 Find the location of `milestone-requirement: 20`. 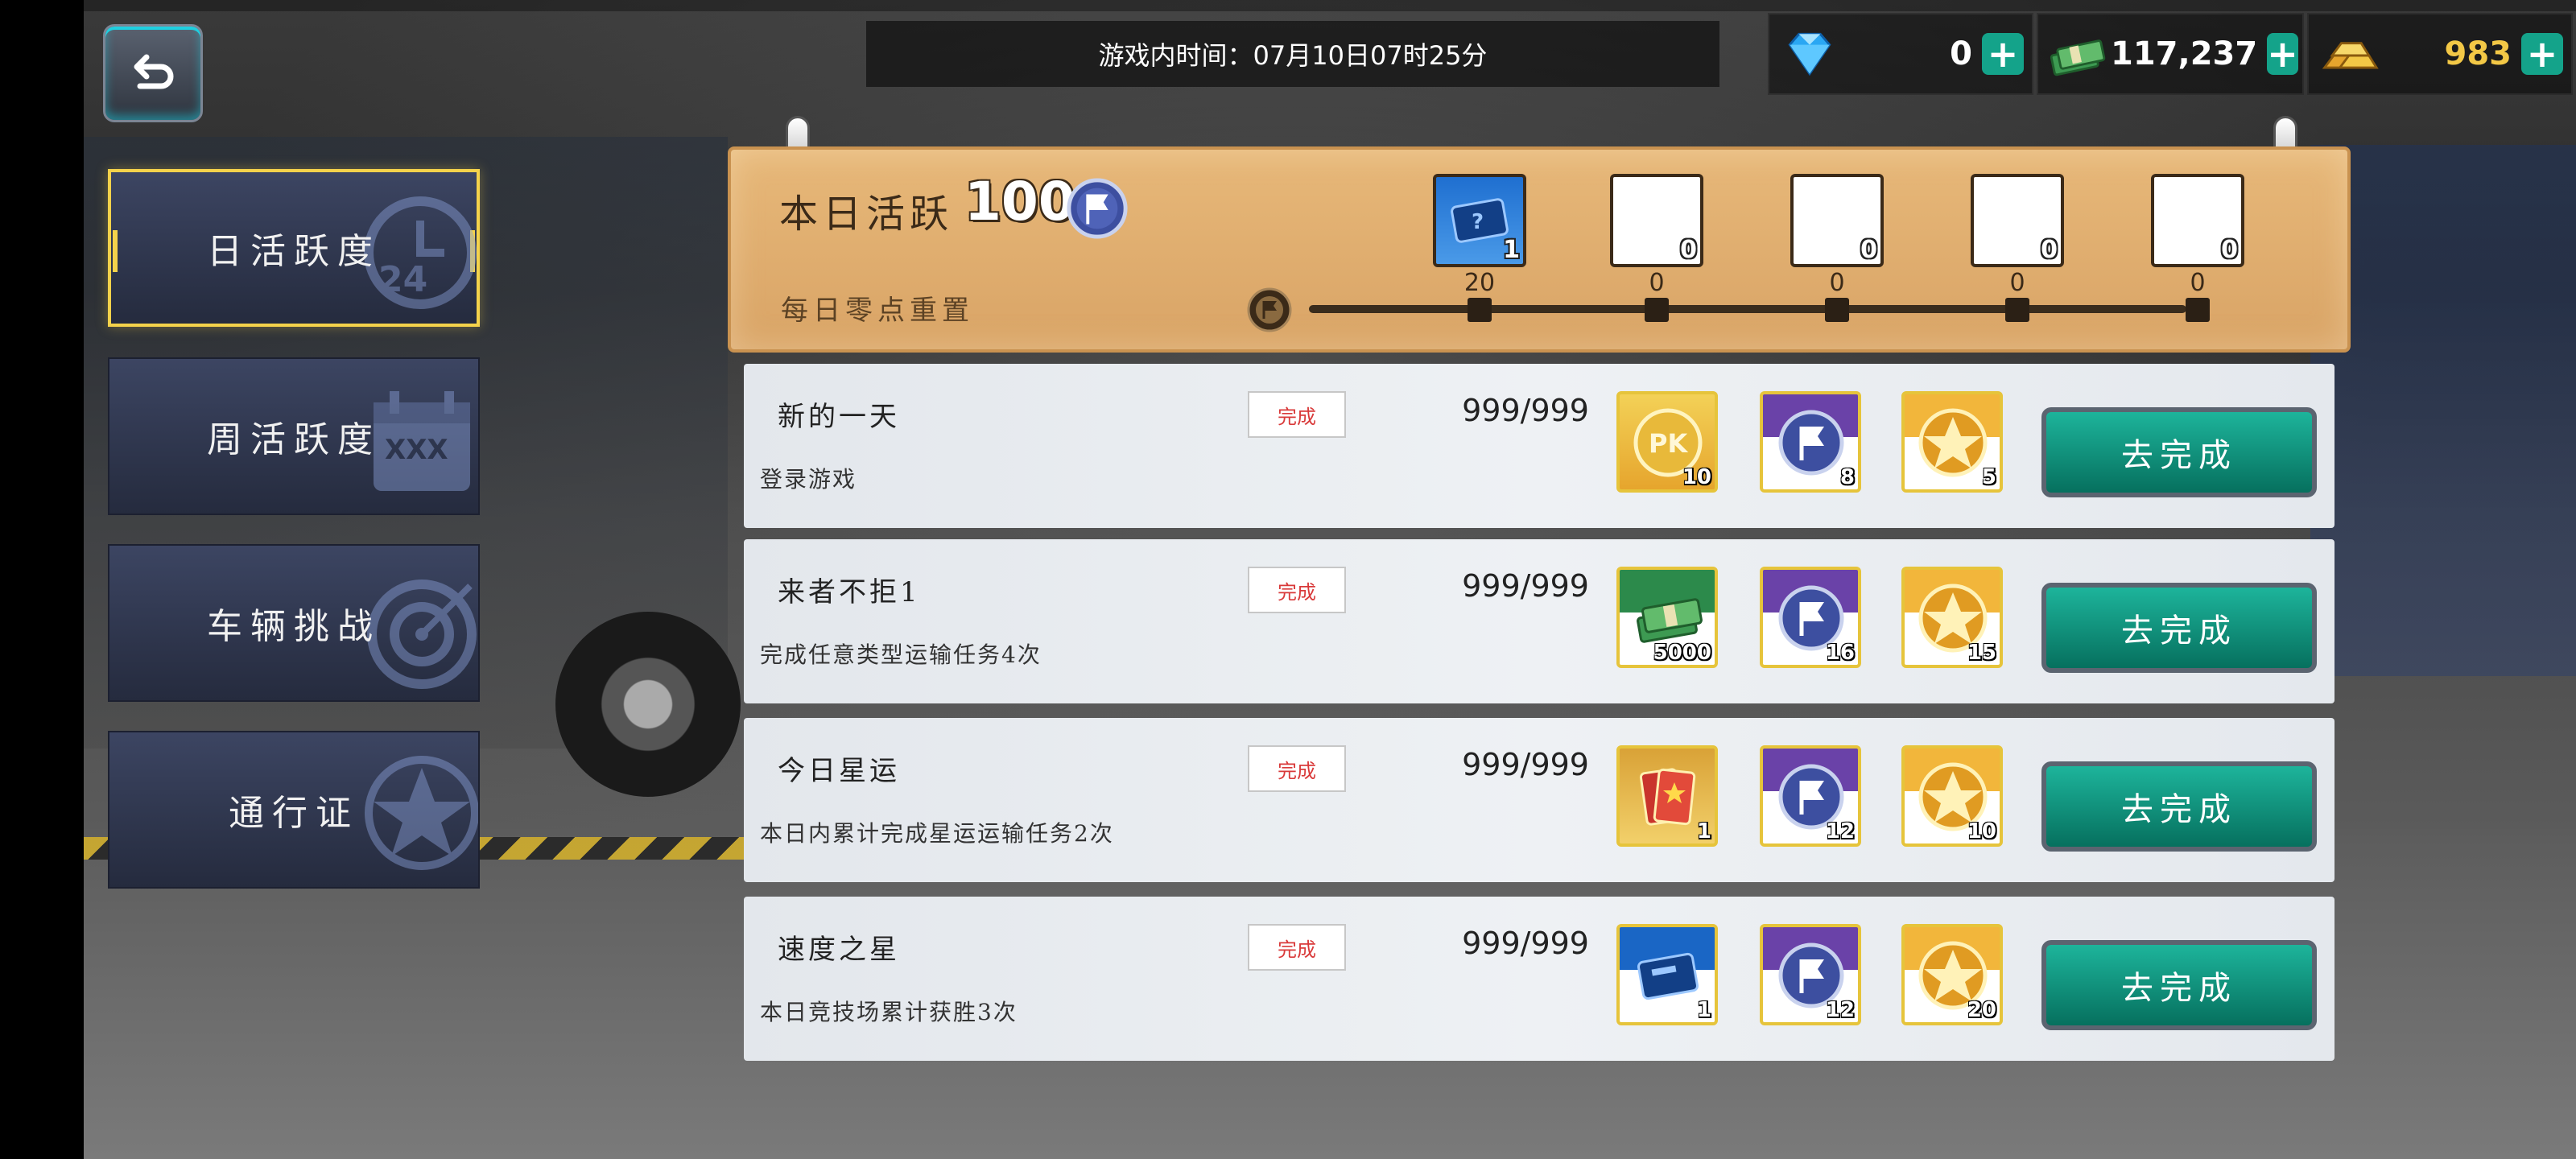

milestone-requirement: 20 is located at coordinates (1479, 283).